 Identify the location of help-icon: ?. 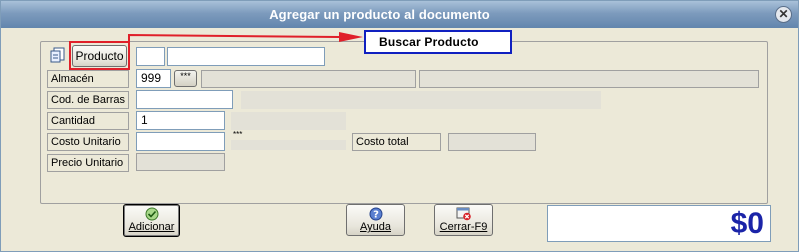
(375, 214).